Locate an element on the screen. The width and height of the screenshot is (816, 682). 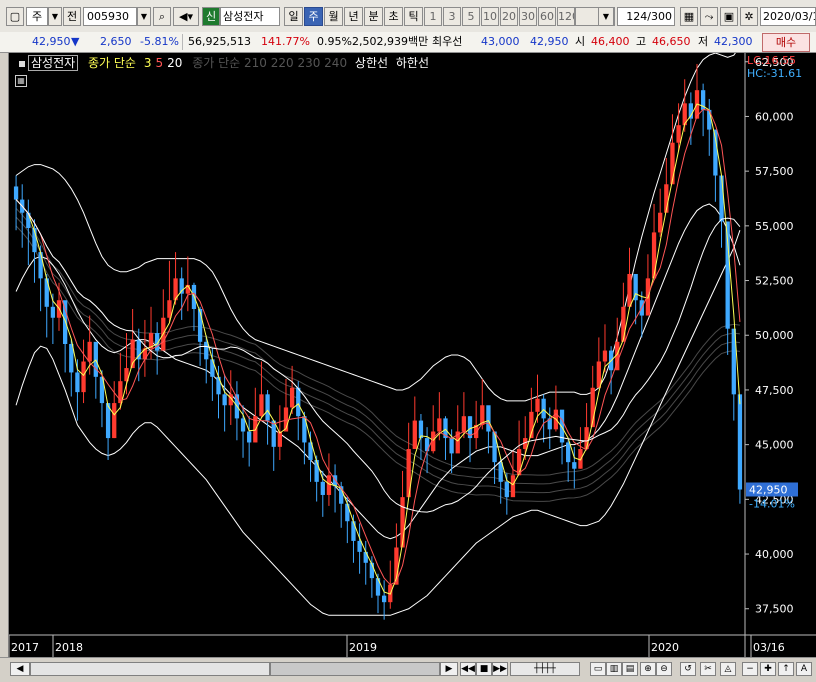
period-tab: 주 is located at coordinates (313, 16).